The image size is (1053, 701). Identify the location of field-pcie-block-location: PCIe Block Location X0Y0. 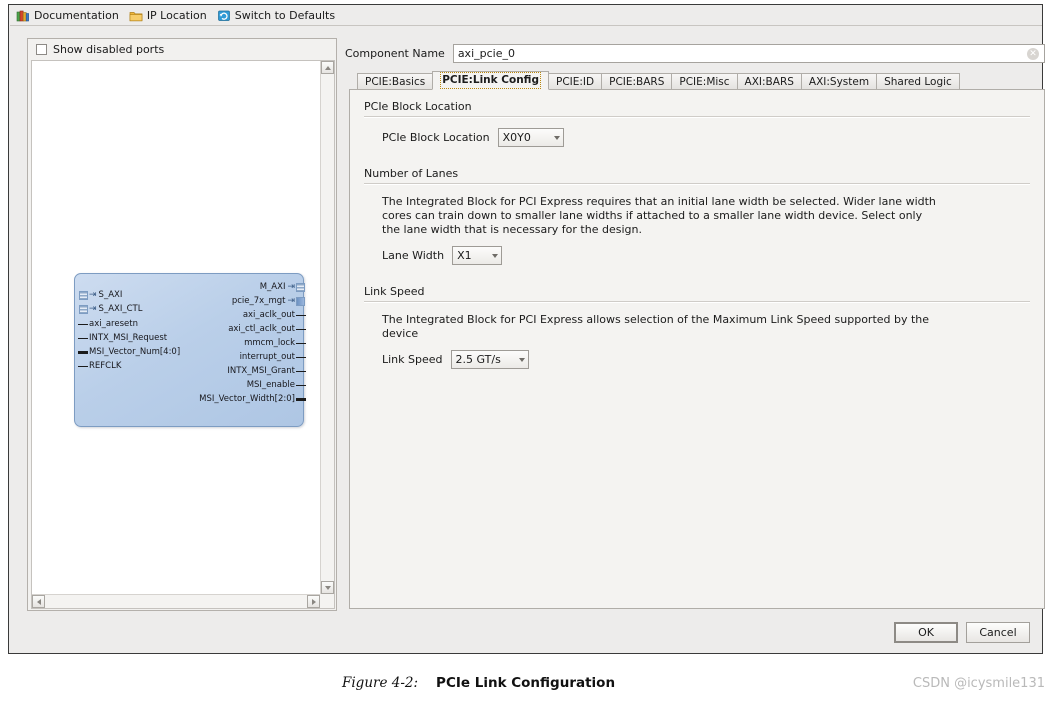
(706, 137).